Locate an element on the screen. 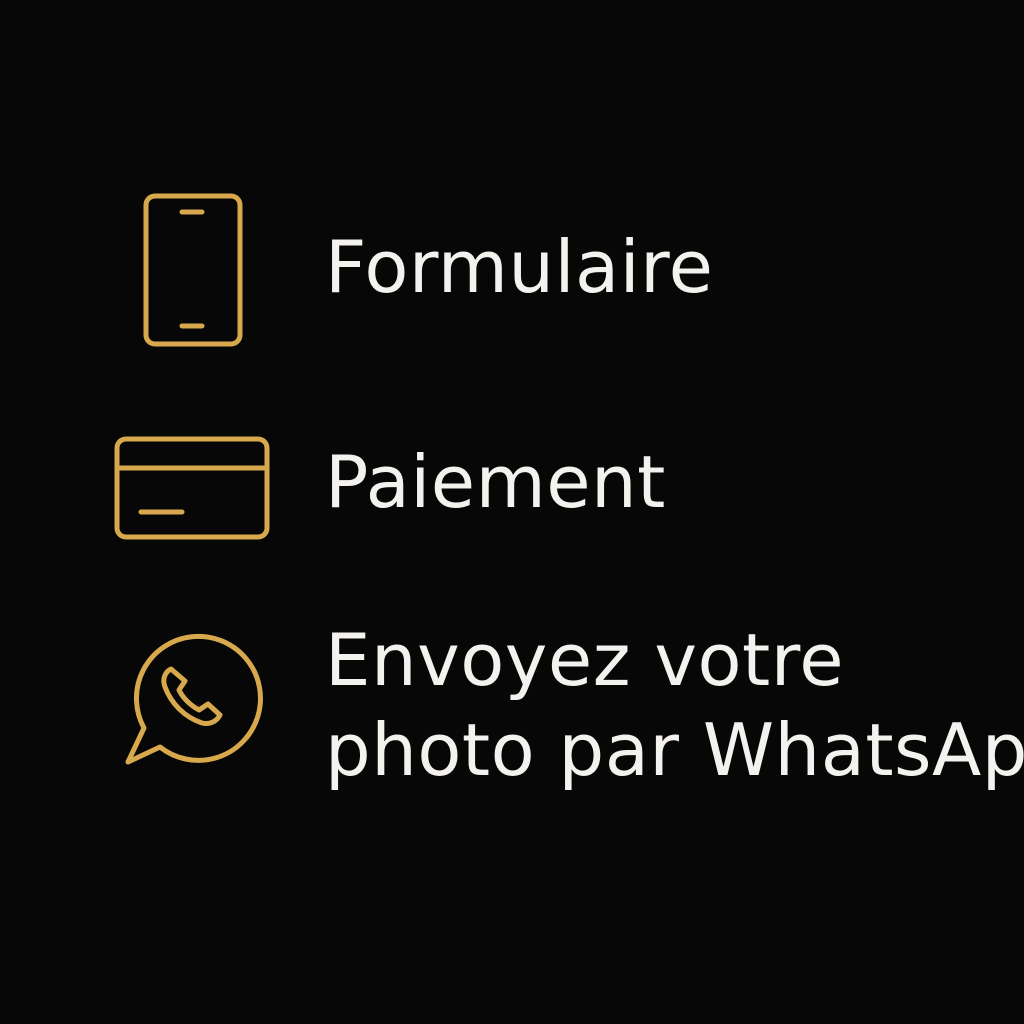  step-label-whatsapp: Envoyez votre photo par WhatsApp is located at coordinates (674, 705).